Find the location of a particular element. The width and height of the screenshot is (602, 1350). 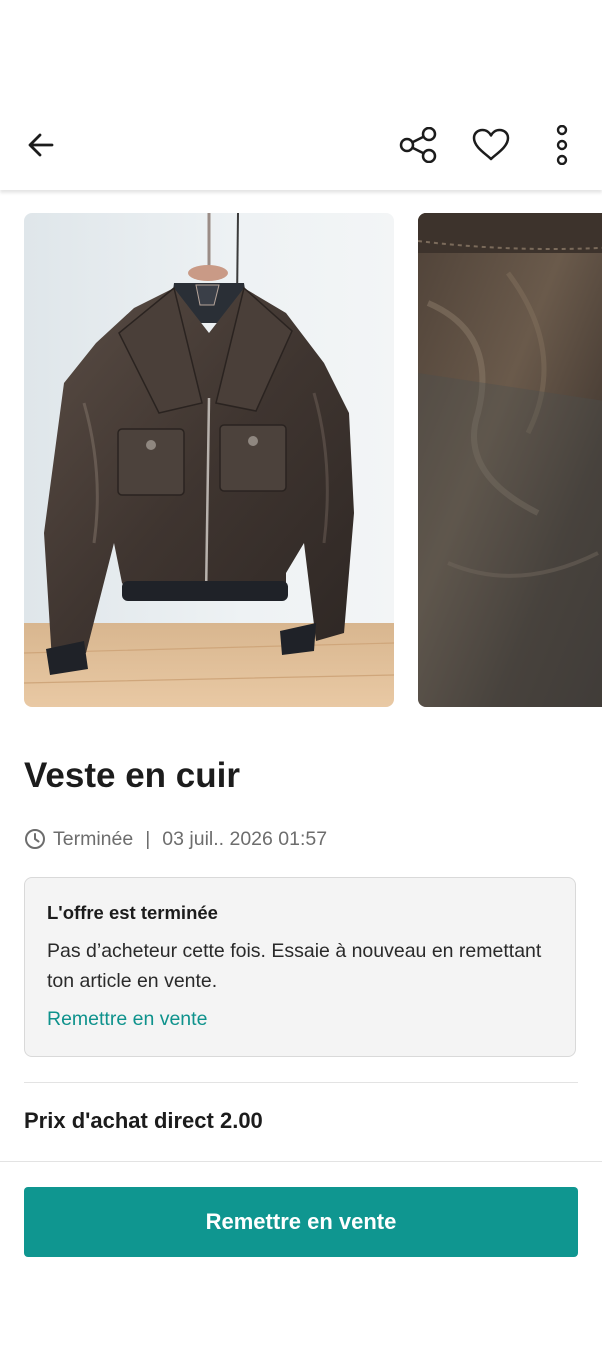

heart-icon is located at coordinates (491, 144).